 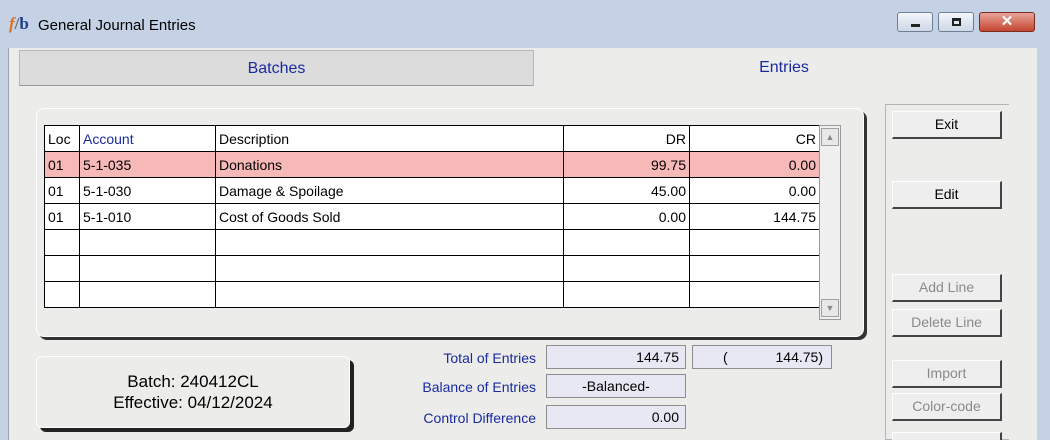 I want to click on close-icon: ✕, so click(x=1007, y=21).